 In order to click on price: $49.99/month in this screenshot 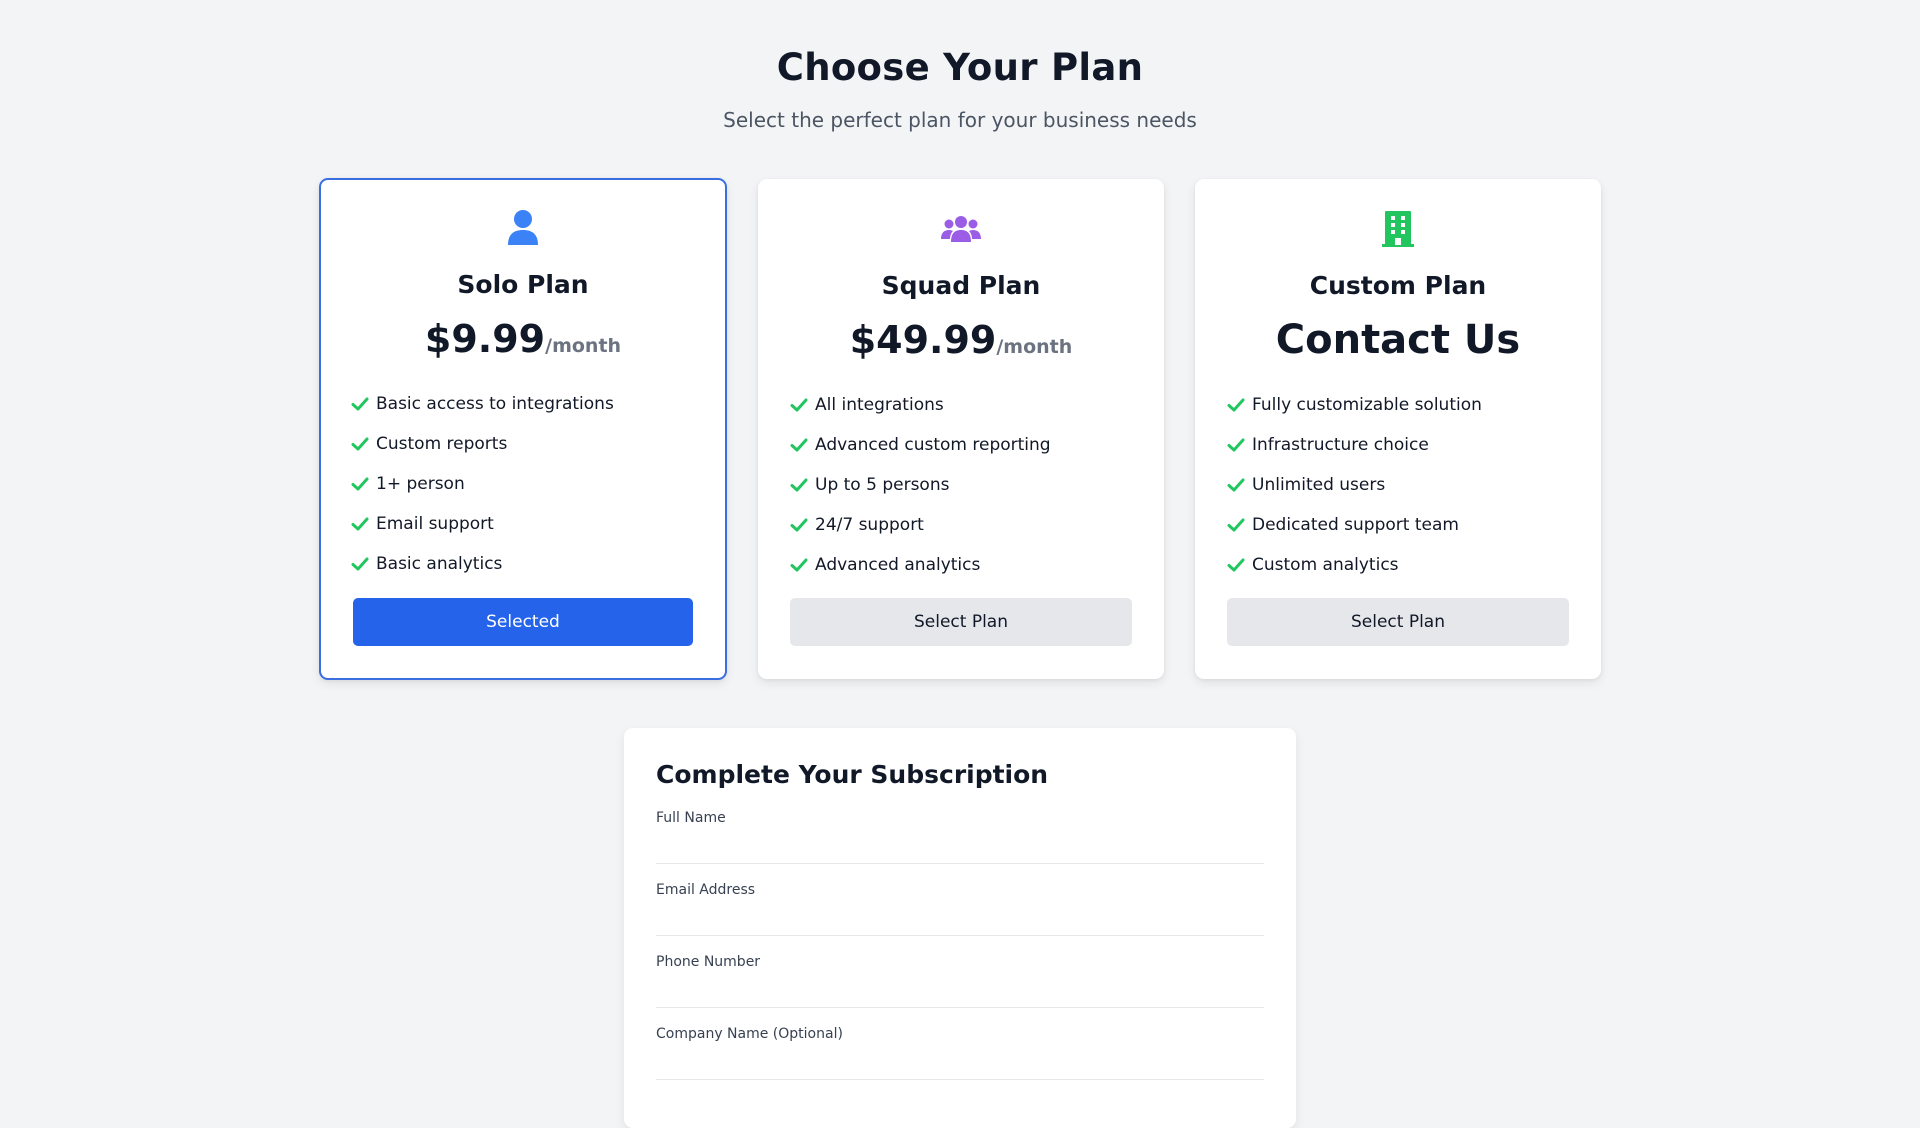, I will do `click(961, 340)`.